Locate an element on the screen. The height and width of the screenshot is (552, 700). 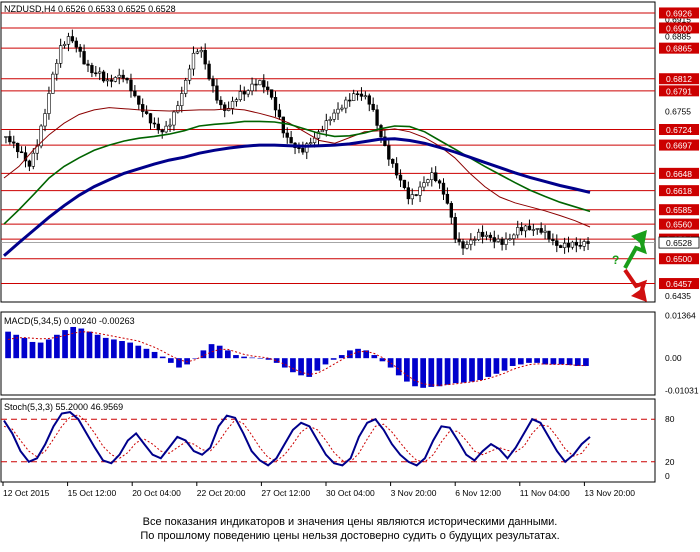
time-axis-label-2: 20 Oct 04:00 is located at coordinates (156, 493).